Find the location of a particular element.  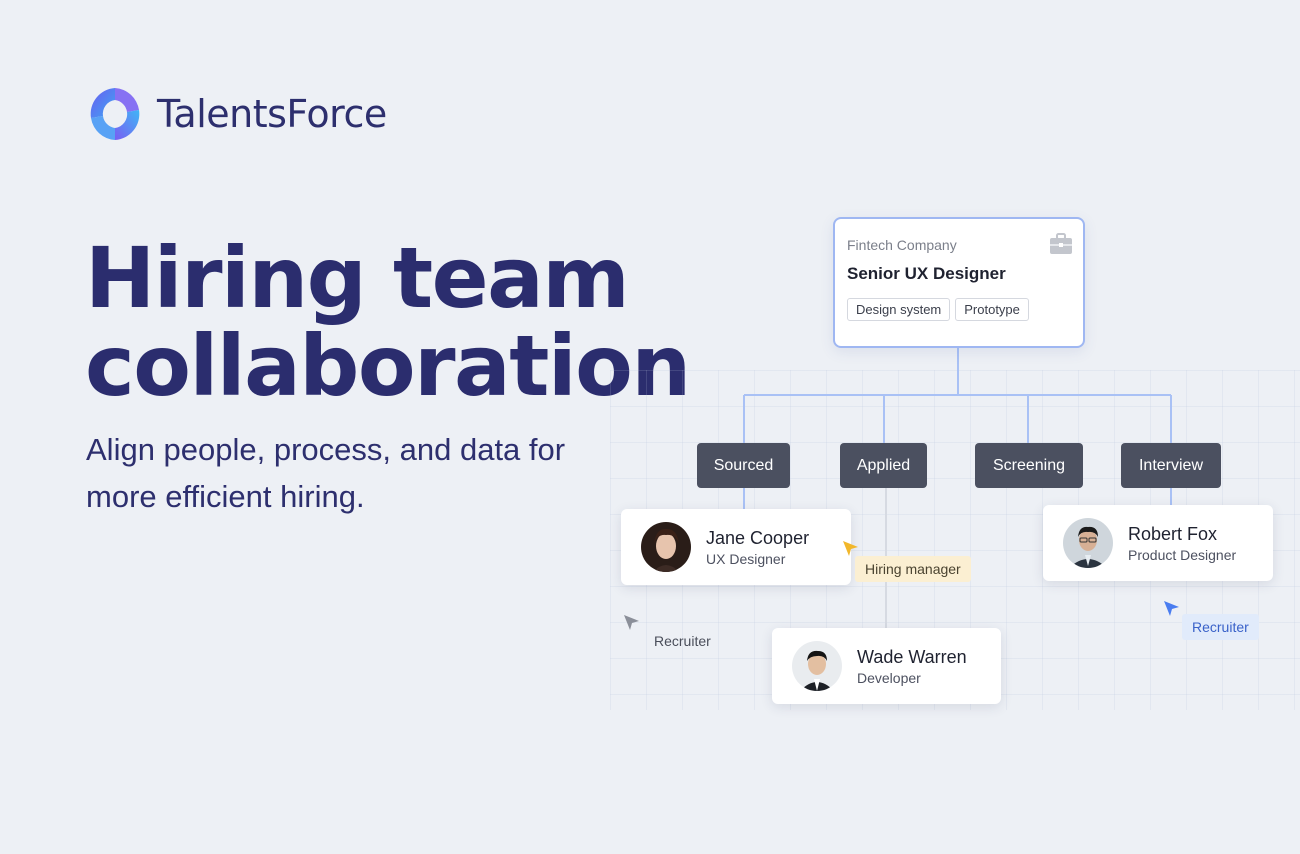

page-title: Hiring team collaboration is located at coordinates (388, 322).